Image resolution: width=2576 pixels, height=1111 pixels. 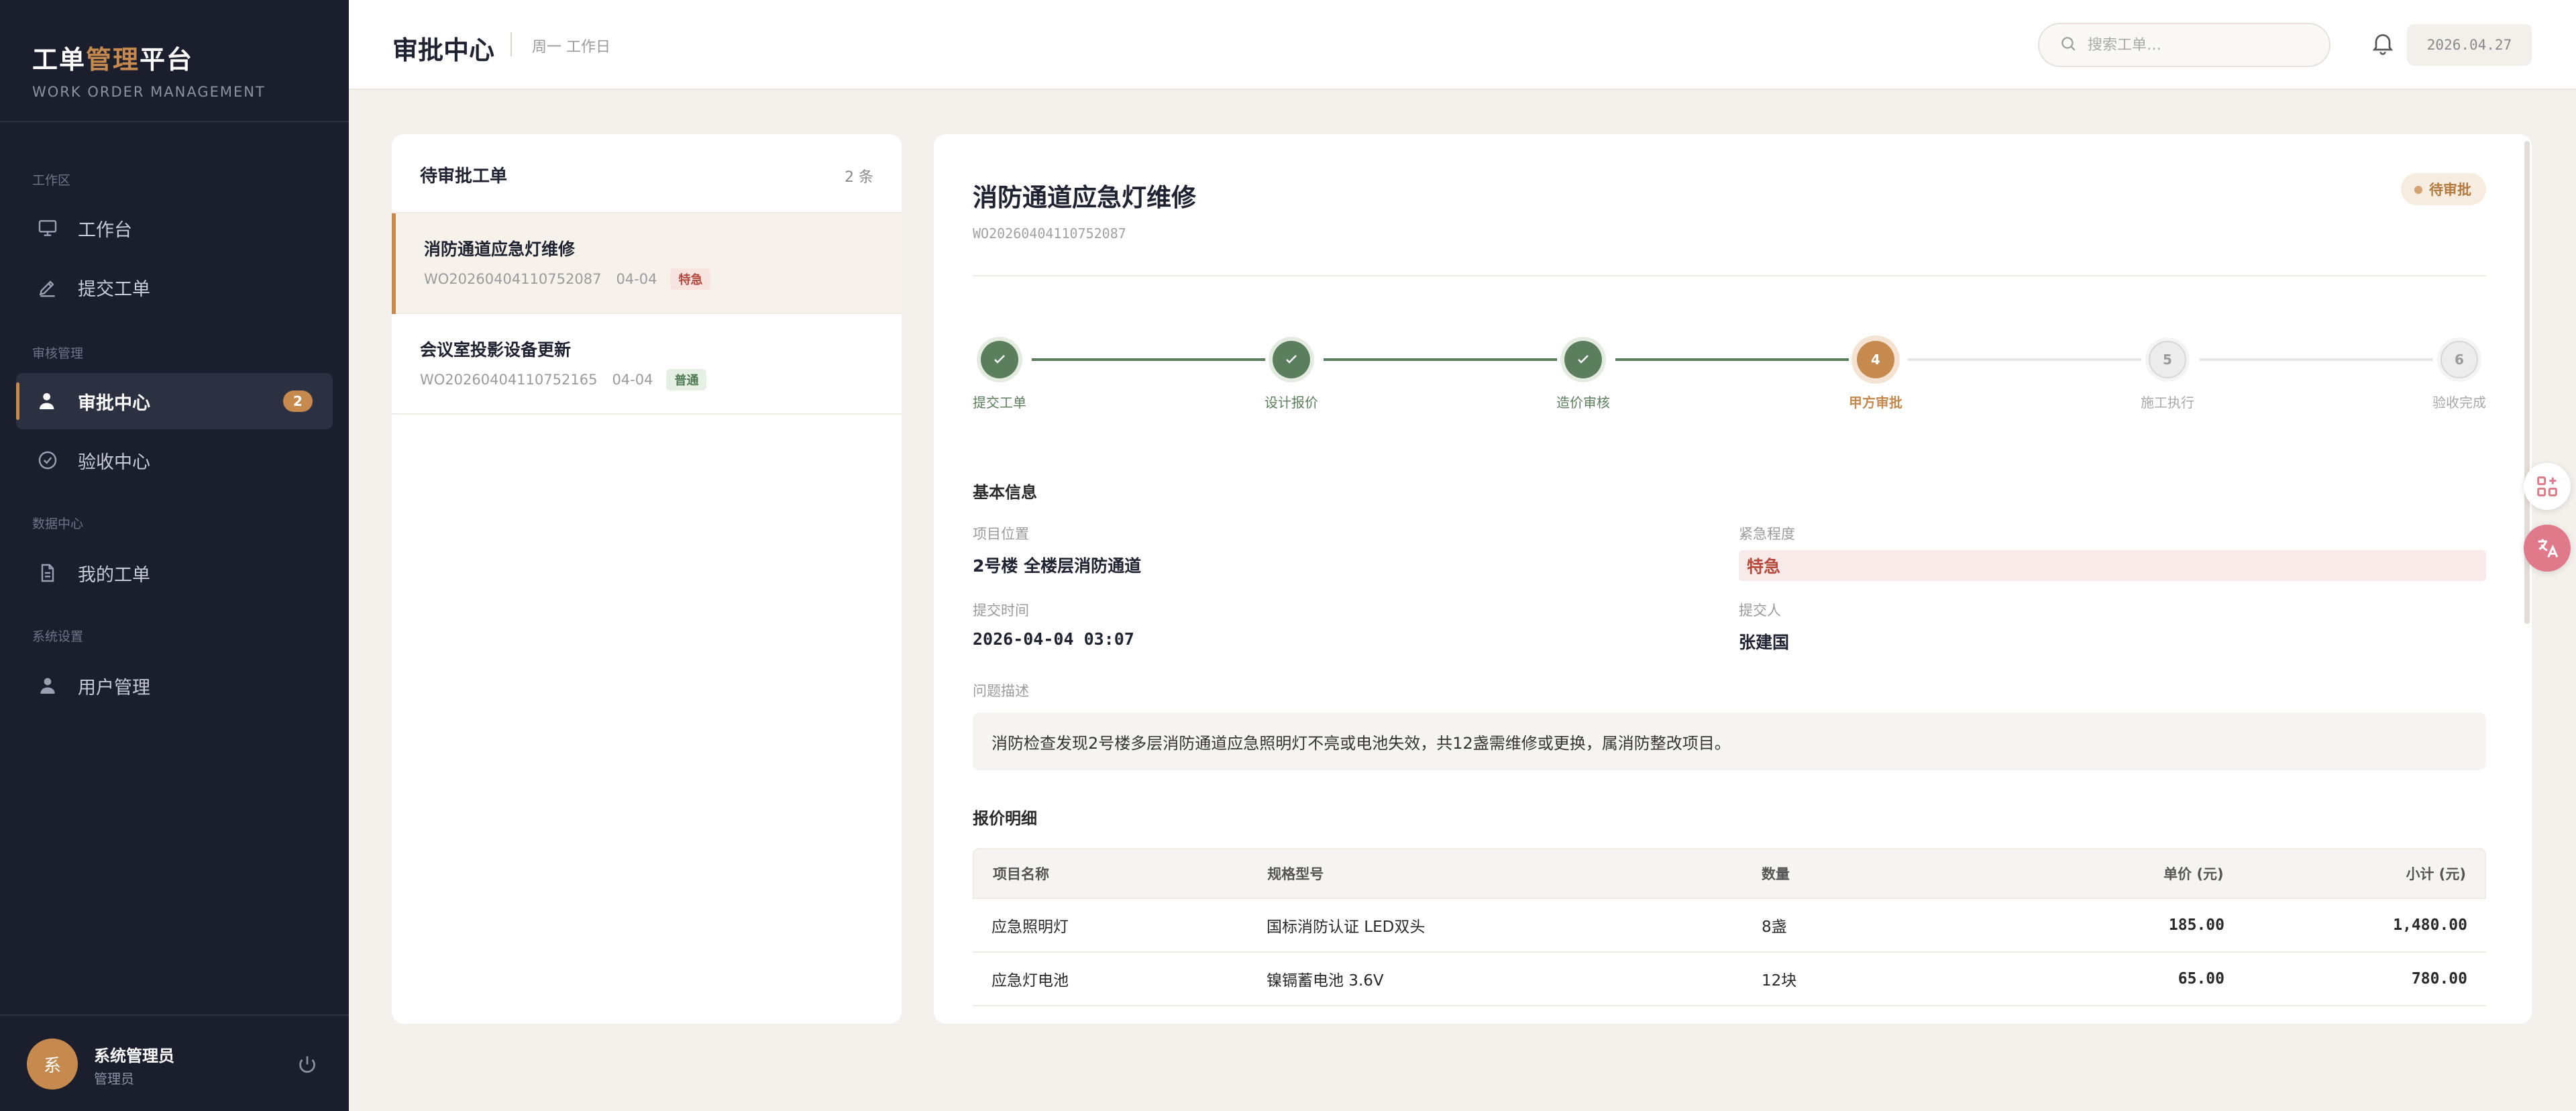 I want to click on section-label-data: 数据中心, so click(x=58, y=524).